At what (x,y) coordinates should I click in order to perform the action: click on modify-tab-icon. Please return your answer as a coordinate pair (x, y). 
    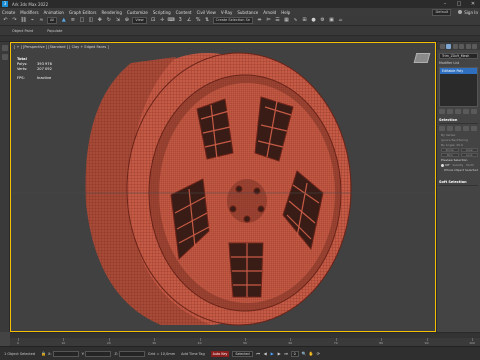
    Looking at the image, I should click on (449, 46).